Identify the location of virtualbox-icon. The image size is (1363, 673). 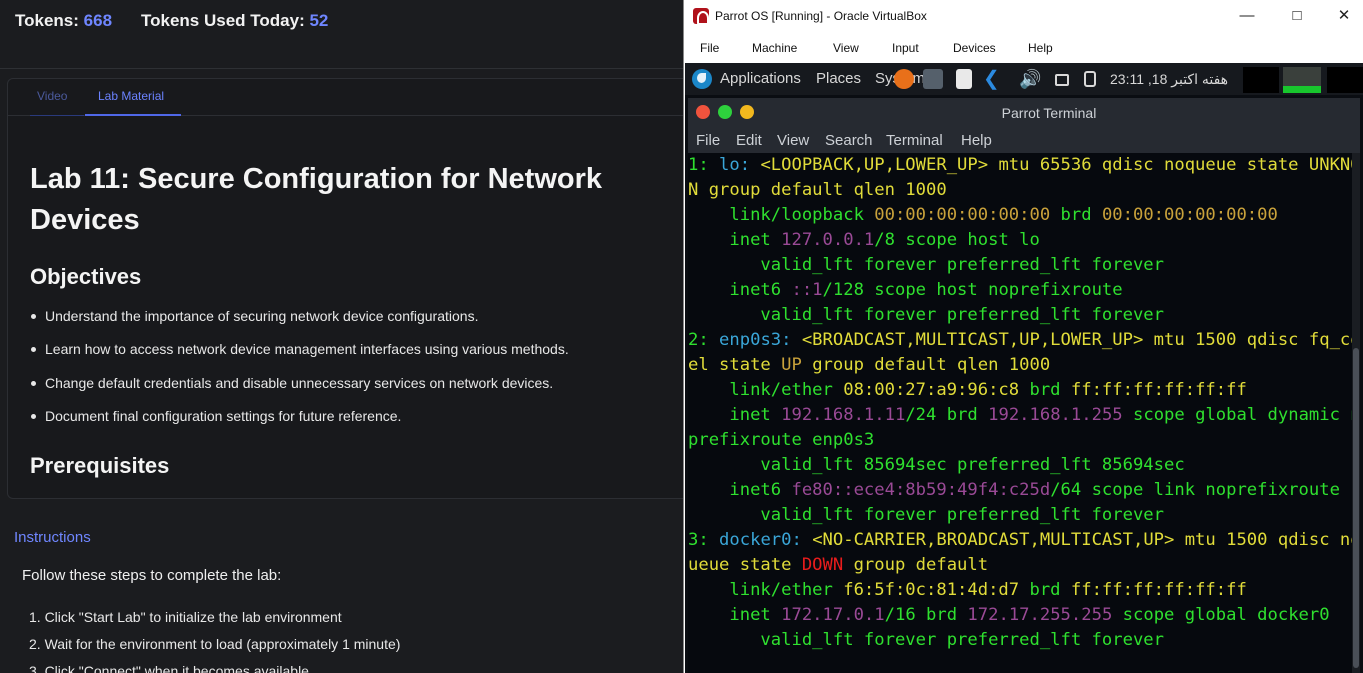
(701, 16).